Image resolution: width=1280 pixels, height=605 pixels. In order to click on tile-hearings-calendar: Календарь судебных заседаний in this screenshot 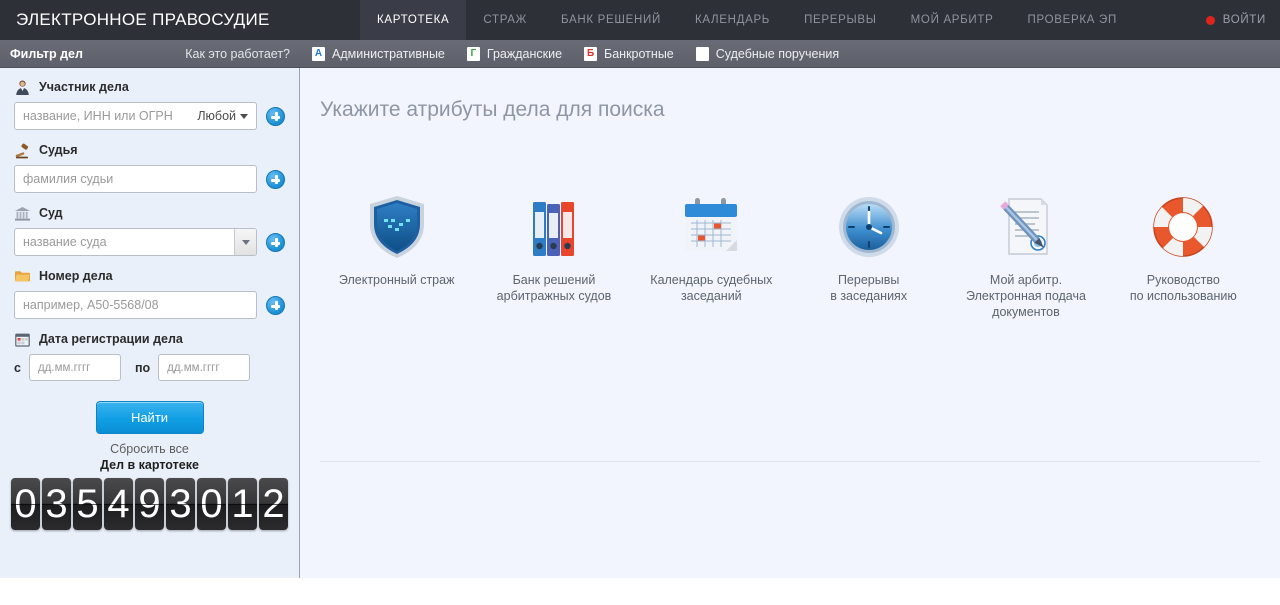, I will do `click(711, 256)`.